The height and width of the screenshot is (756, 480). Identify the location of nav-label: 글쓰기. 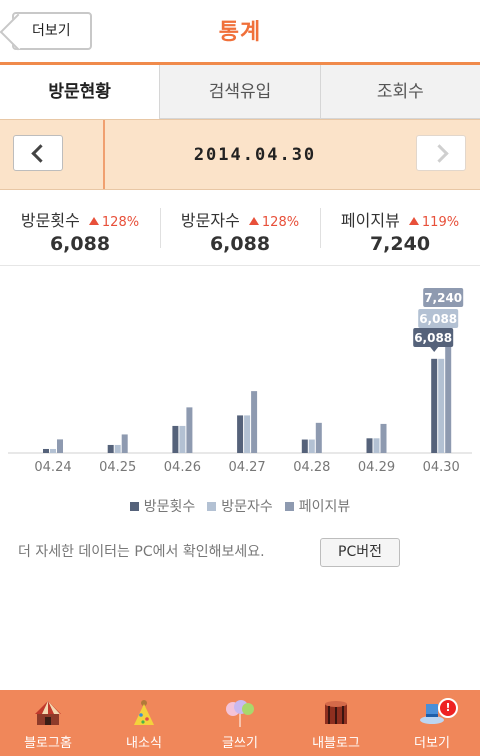
(240, 743).